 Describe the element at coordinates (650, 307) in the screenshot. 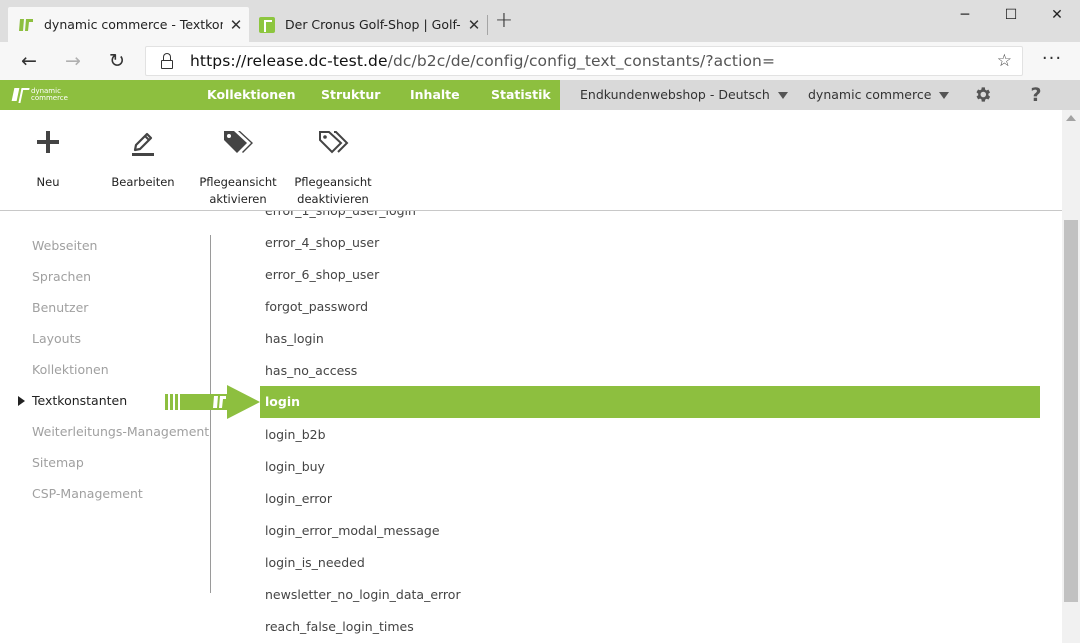

I see `list-item: forgot_password` at that location.